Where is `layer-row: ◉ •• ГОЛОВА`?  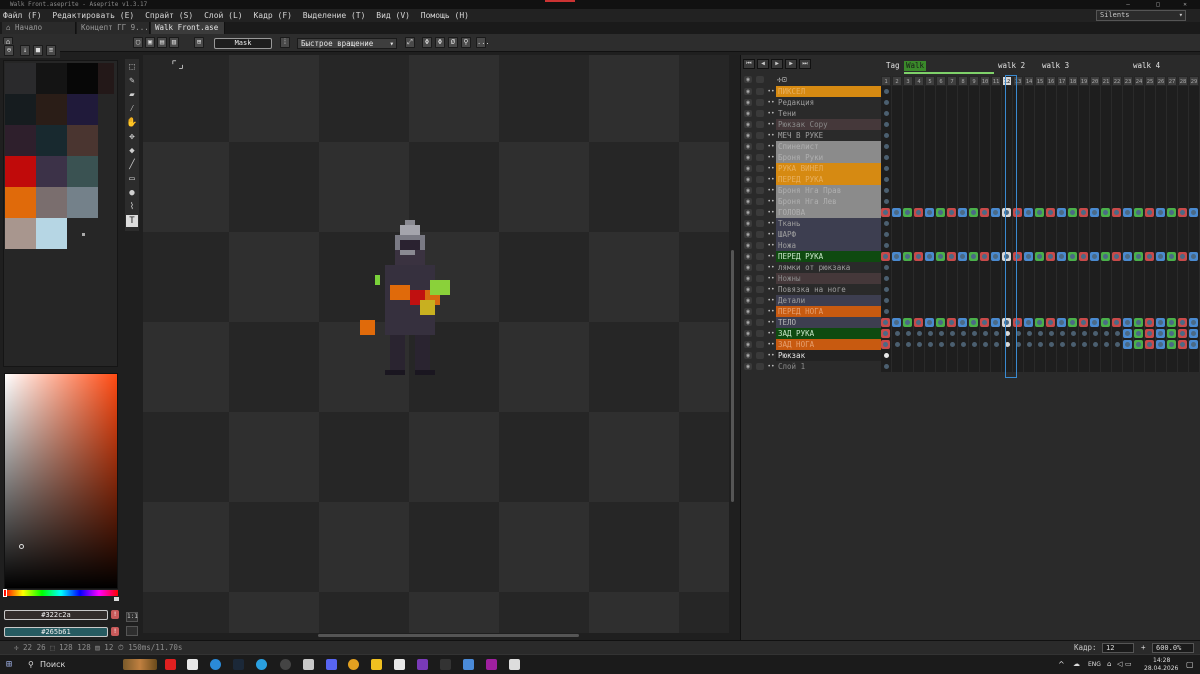 layer-row: ◉ •• ГОЛОВА is located at coordinates (811, 212).